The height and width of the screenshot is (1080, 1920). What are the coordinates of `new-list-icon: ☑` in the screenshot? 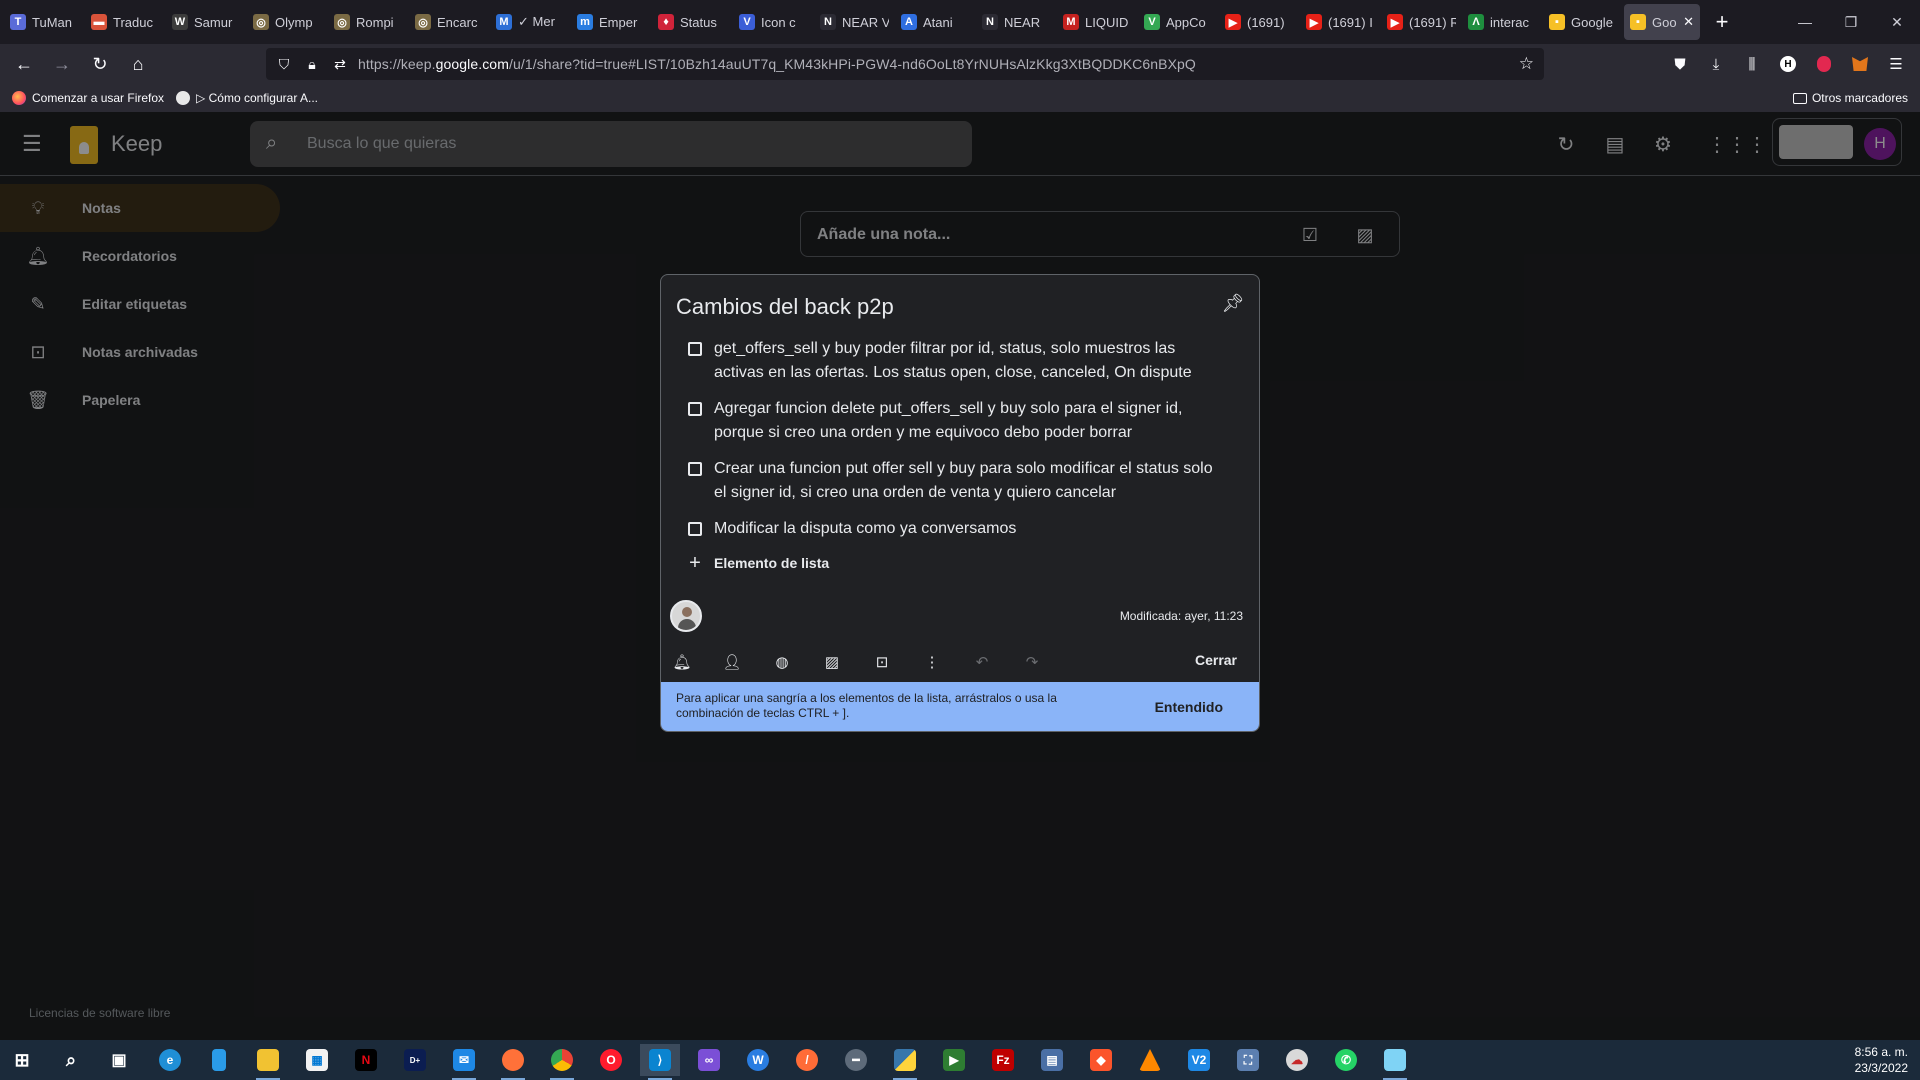 It's located at (1310, 235).